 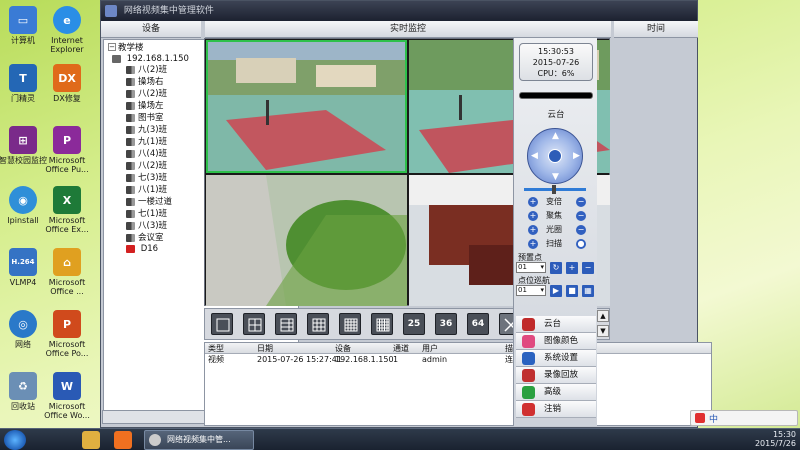 I want to click on log-col-date: 日期, so click(x=265, y=348).